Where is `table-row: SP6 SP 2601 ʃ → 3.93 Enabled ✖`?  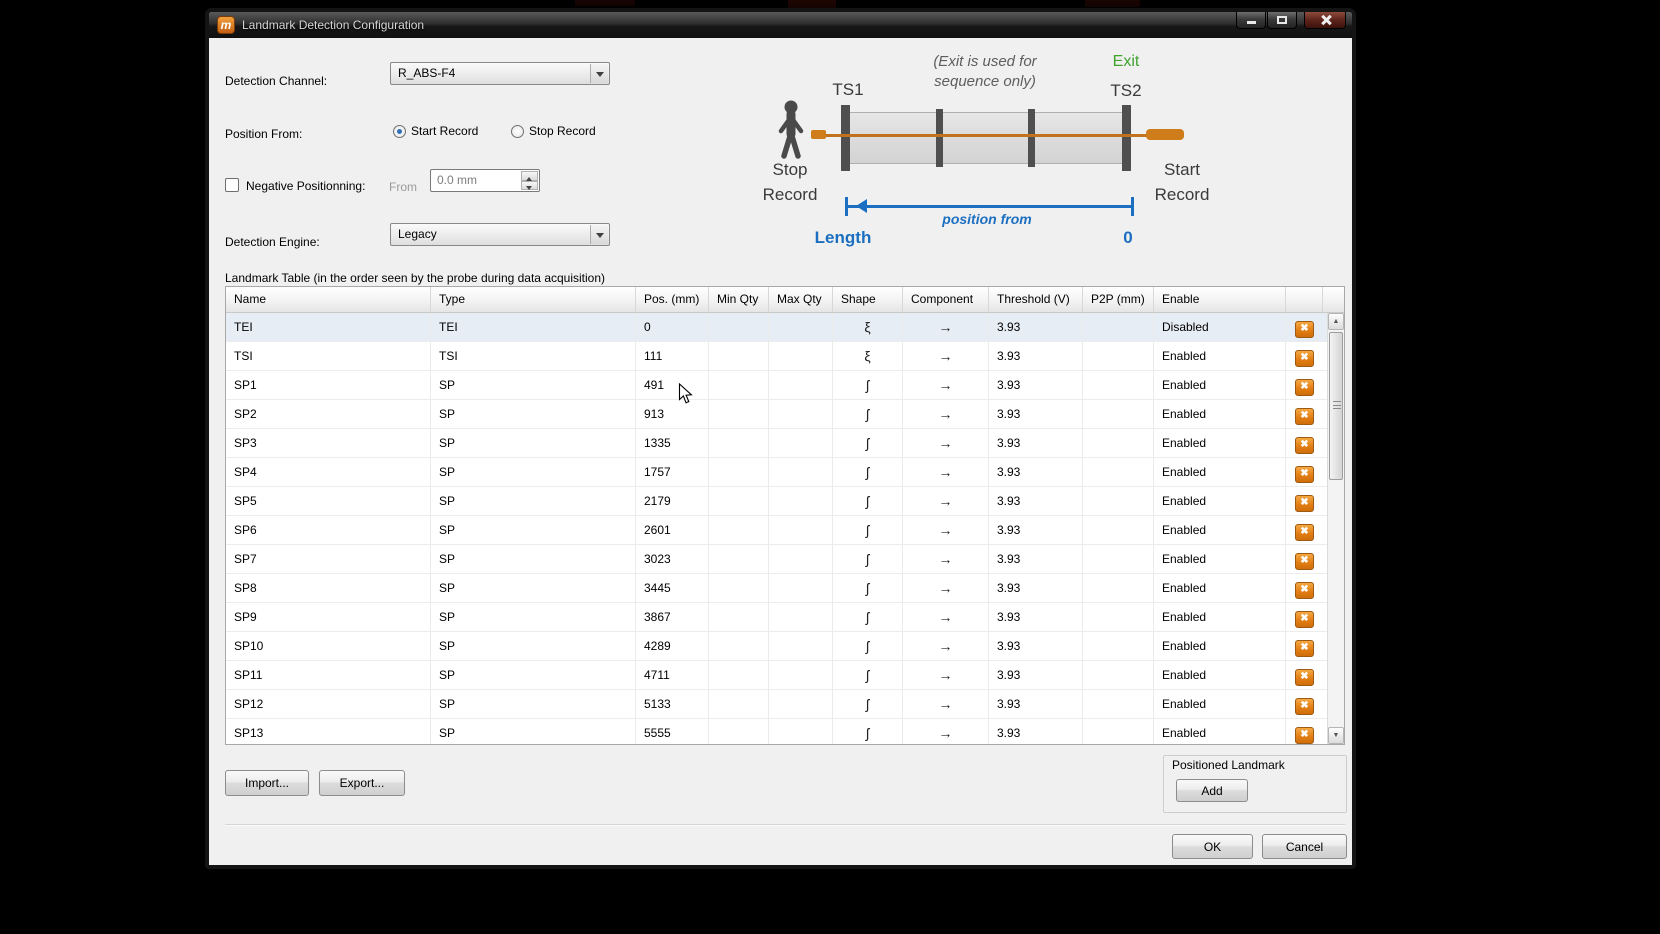 table-row: SP6 SP 2601 ʃ → 3.93 Enabled ✖ is located at coordinates (776, 530).